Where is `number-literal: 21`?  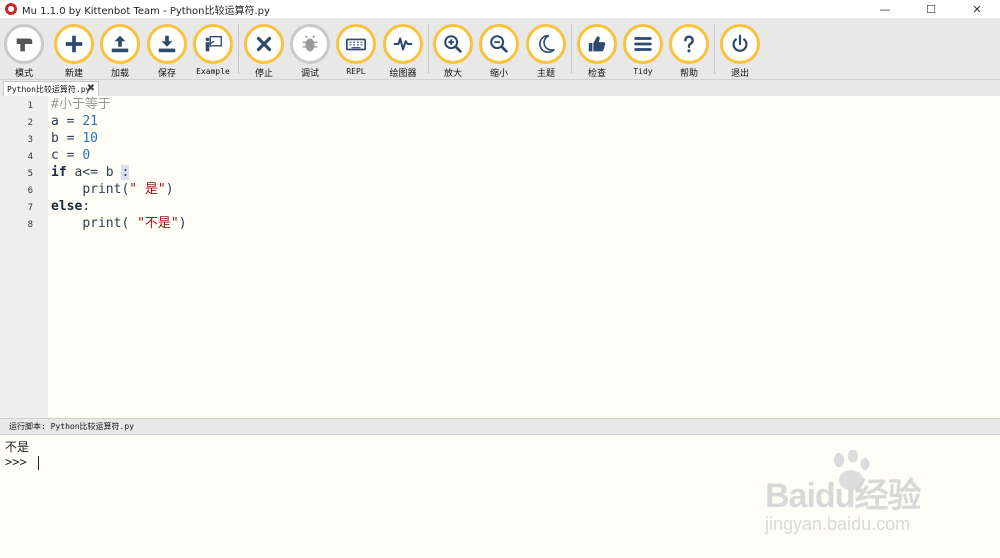 number-literal: 21 is located at coordinates (90, 121).